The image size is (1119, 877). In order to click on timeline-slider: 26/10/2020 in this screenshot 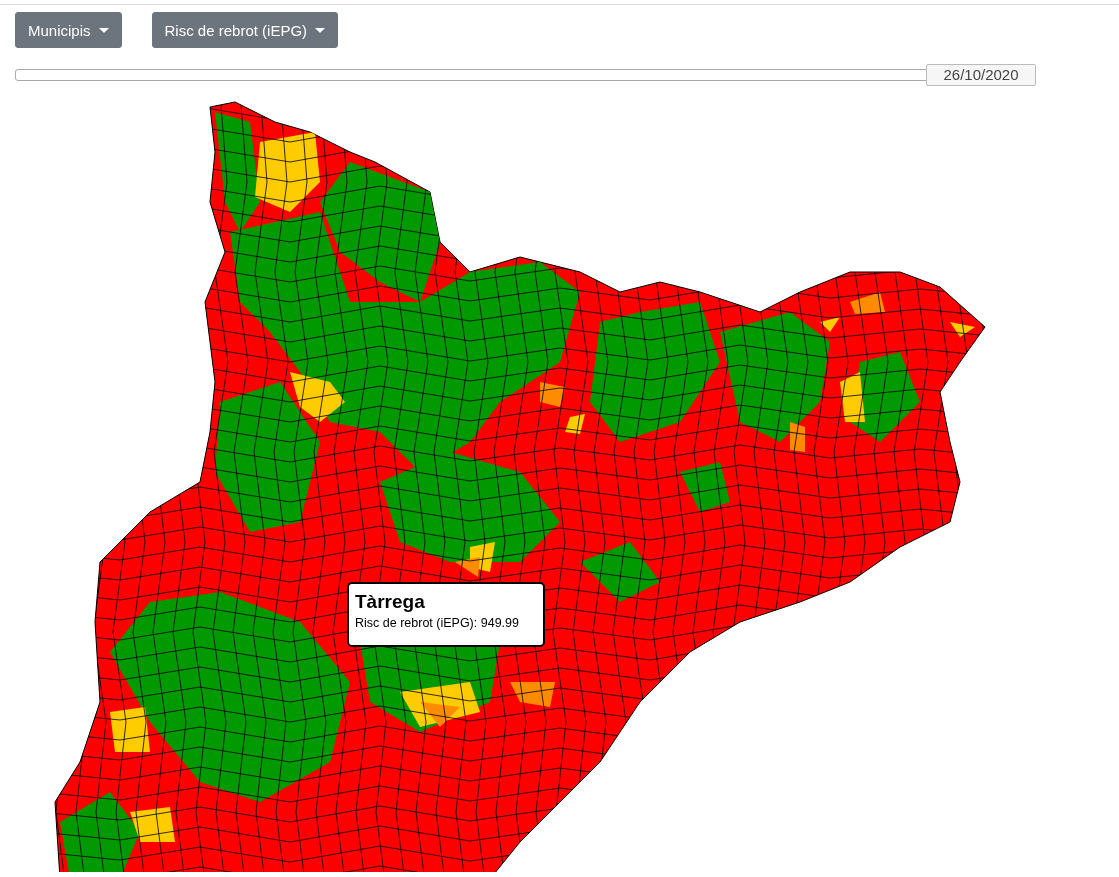, I will do `click(525, 74)`.